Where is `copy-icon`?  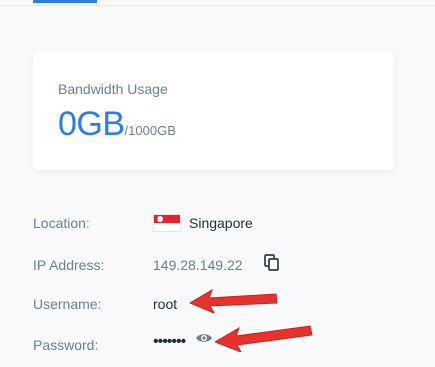
copy-icon is located at coordinates (272, 263).